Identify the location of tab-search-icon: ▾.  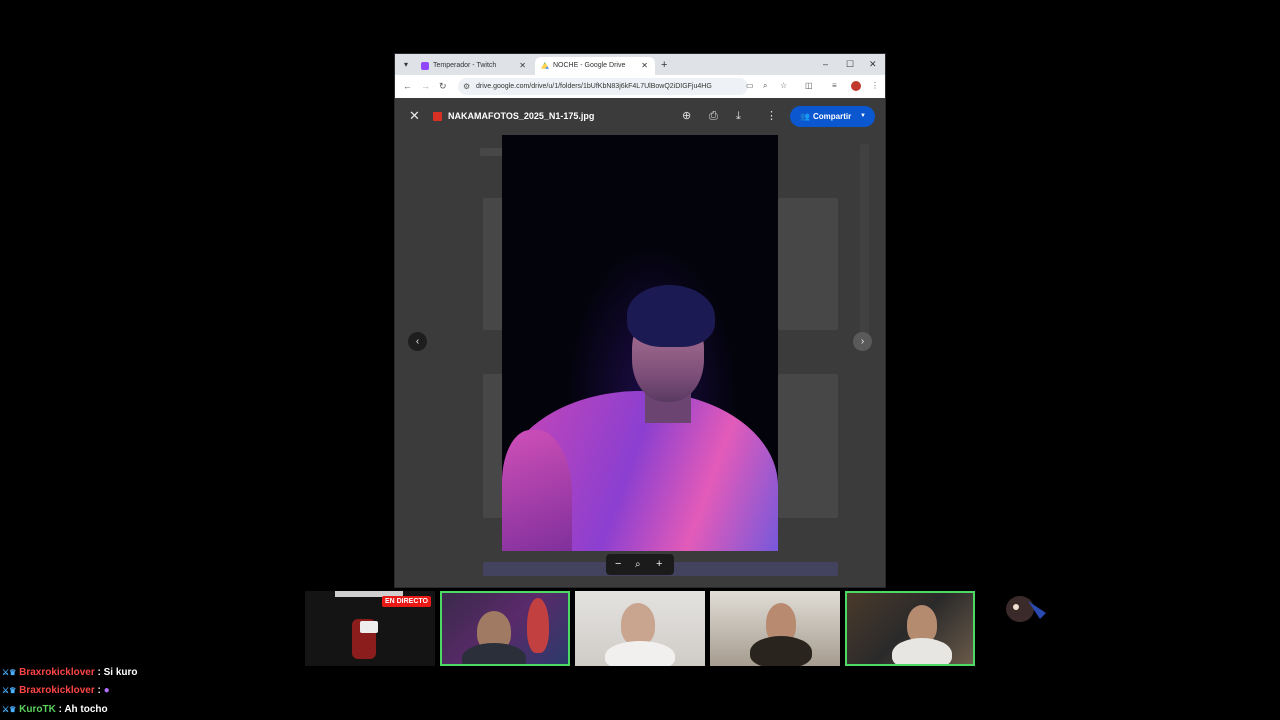
(406, 65).